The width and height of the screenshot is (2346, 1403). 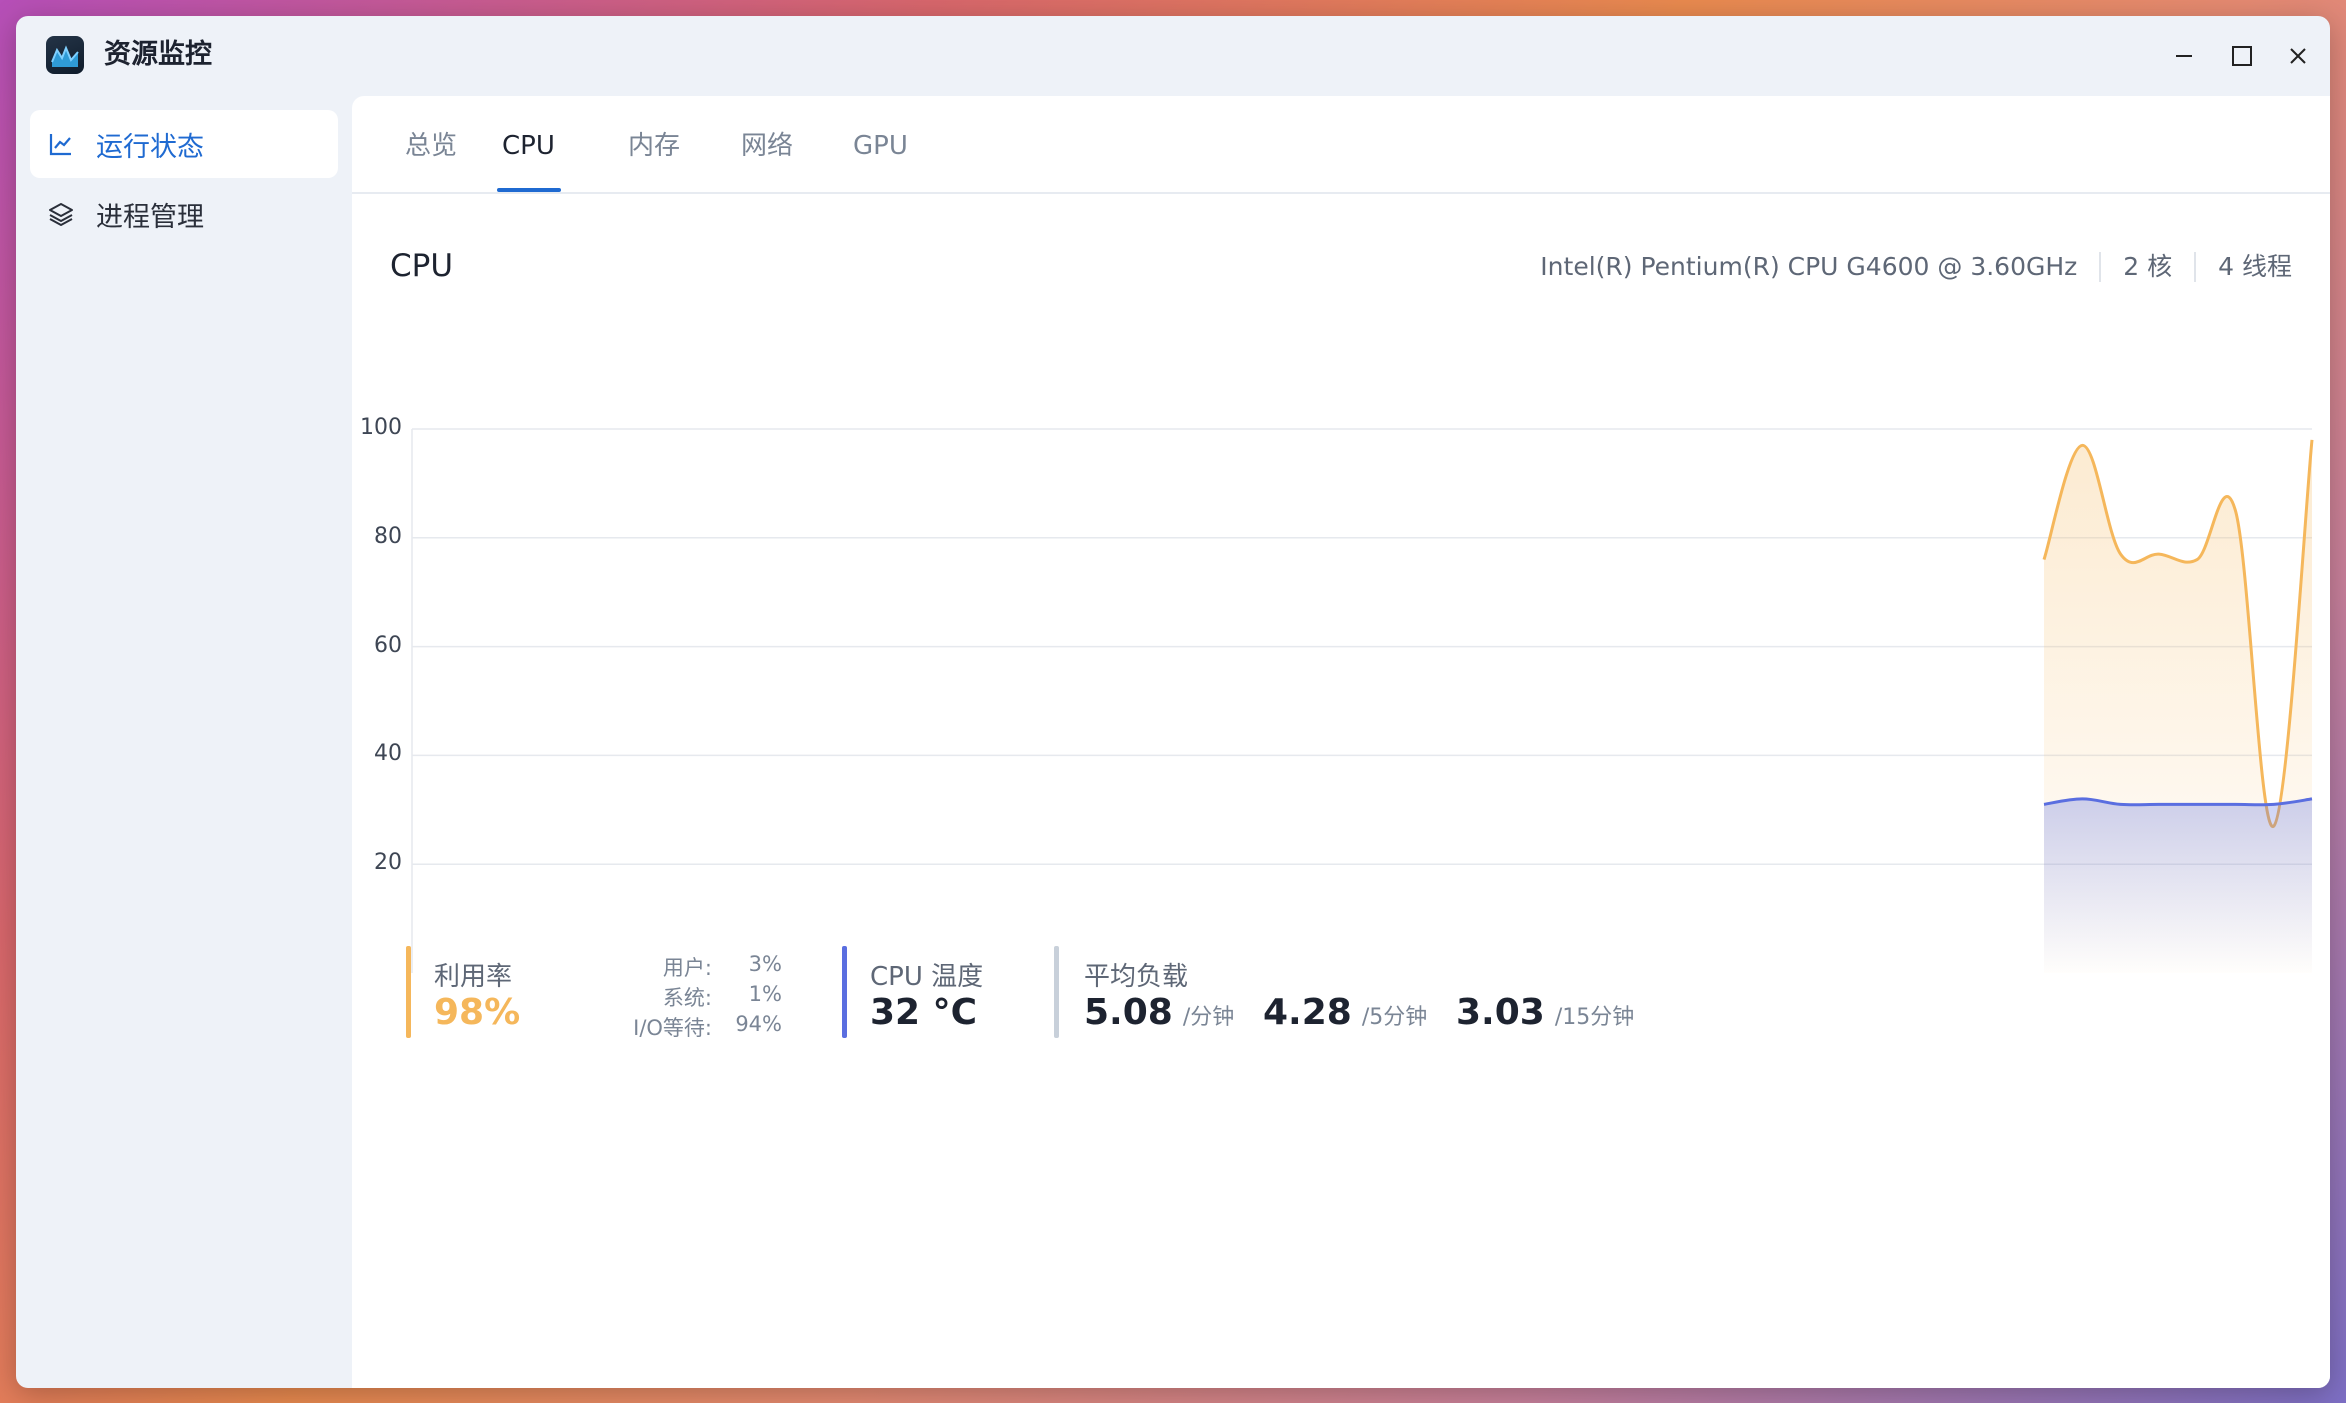 I want to click on load-value: 5.08, so click(x=1128, y=1012).